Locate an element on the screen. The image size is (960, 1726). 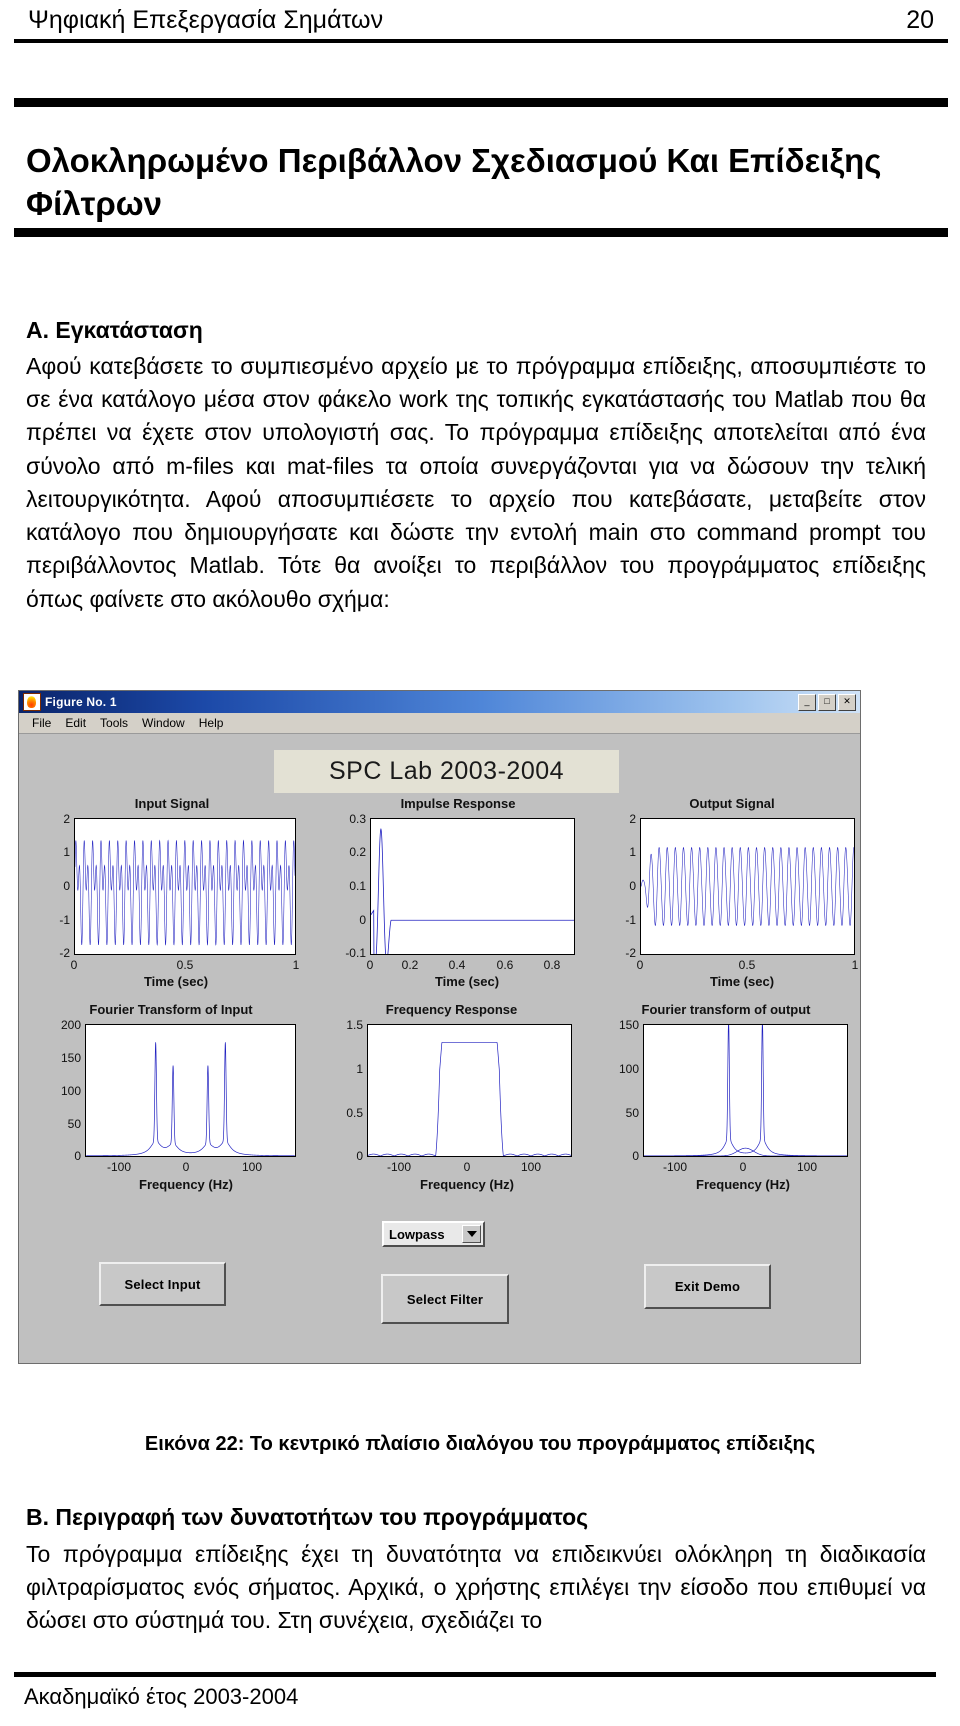
plot-title: Frequency Response is located at coordinates (451, 1009).